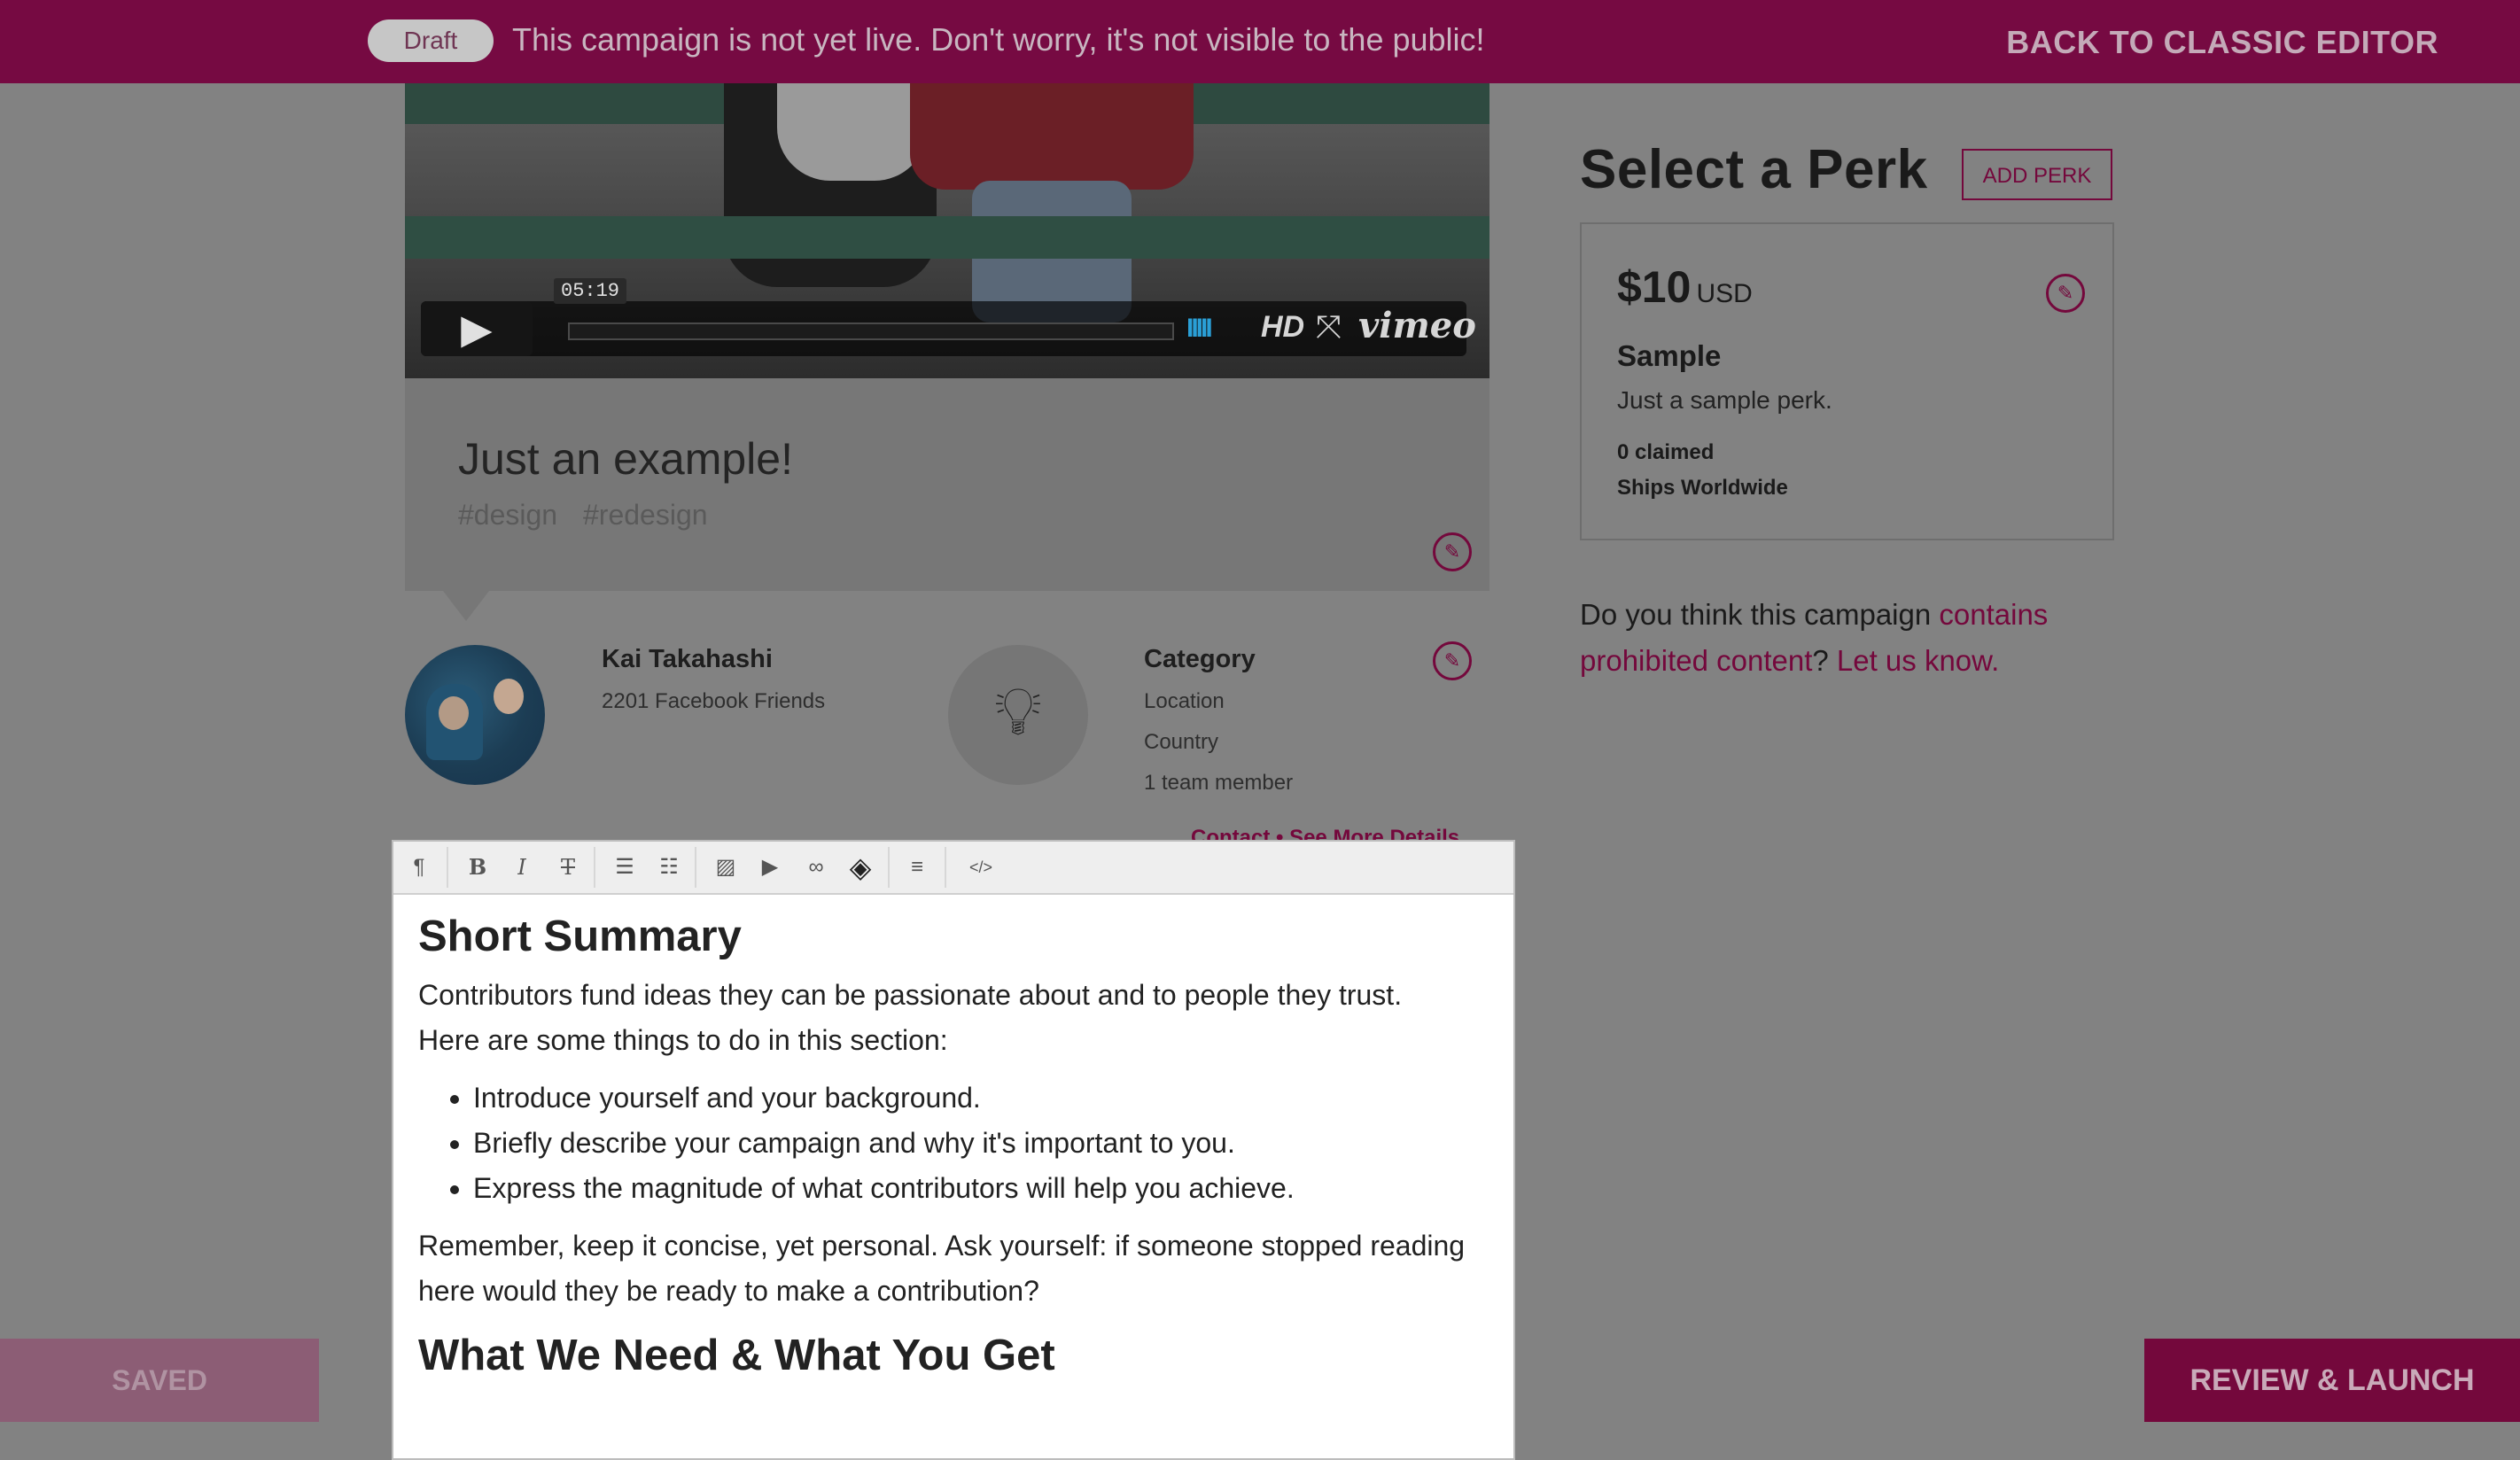 The width and height of the screenshot is (2520, 1460). Describe the element at coordinates (1329, 327) in the screenshot. I see `fullscreen-icon: ⤧` at that location.